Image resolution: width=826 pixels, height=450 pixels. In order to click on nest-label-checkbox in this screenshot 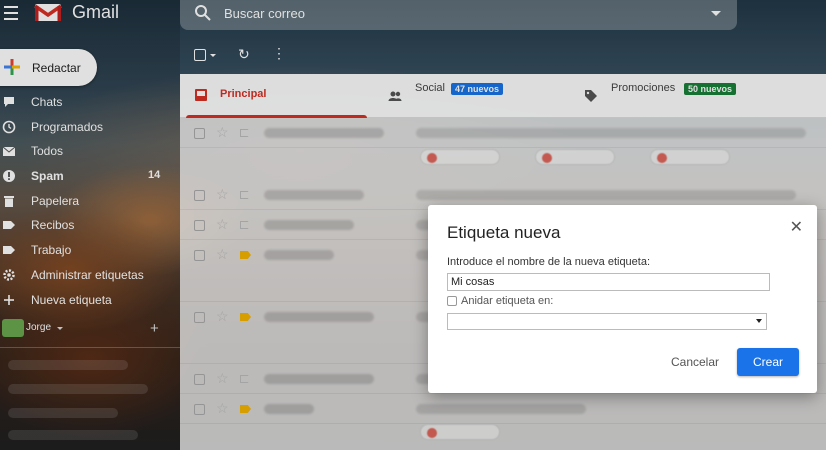, I will do `click(452, 301)`.